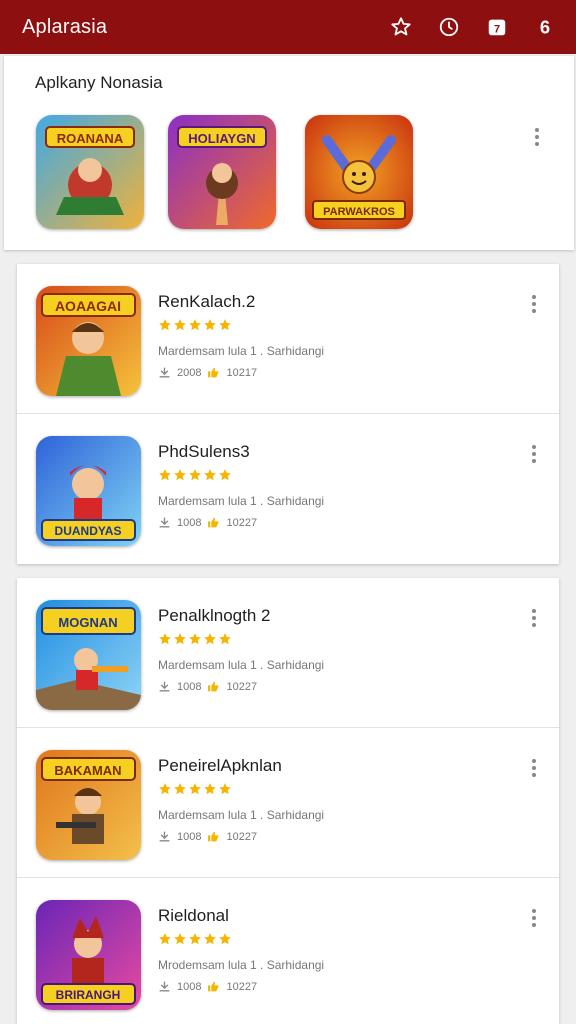 The height and width of the screenshot is (1024, 576). I want to click on featured-app-icon: ROANANA, so click(90, 172).